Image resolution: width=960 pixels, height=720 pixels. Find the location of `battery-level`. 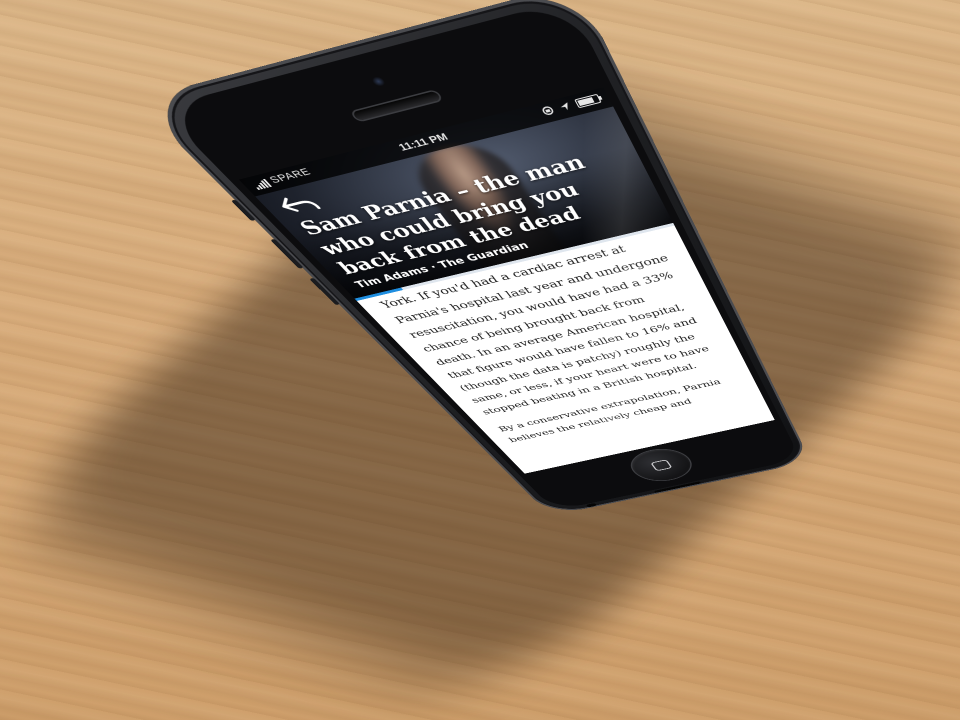

battery-level is located at coordinates (585, 101).